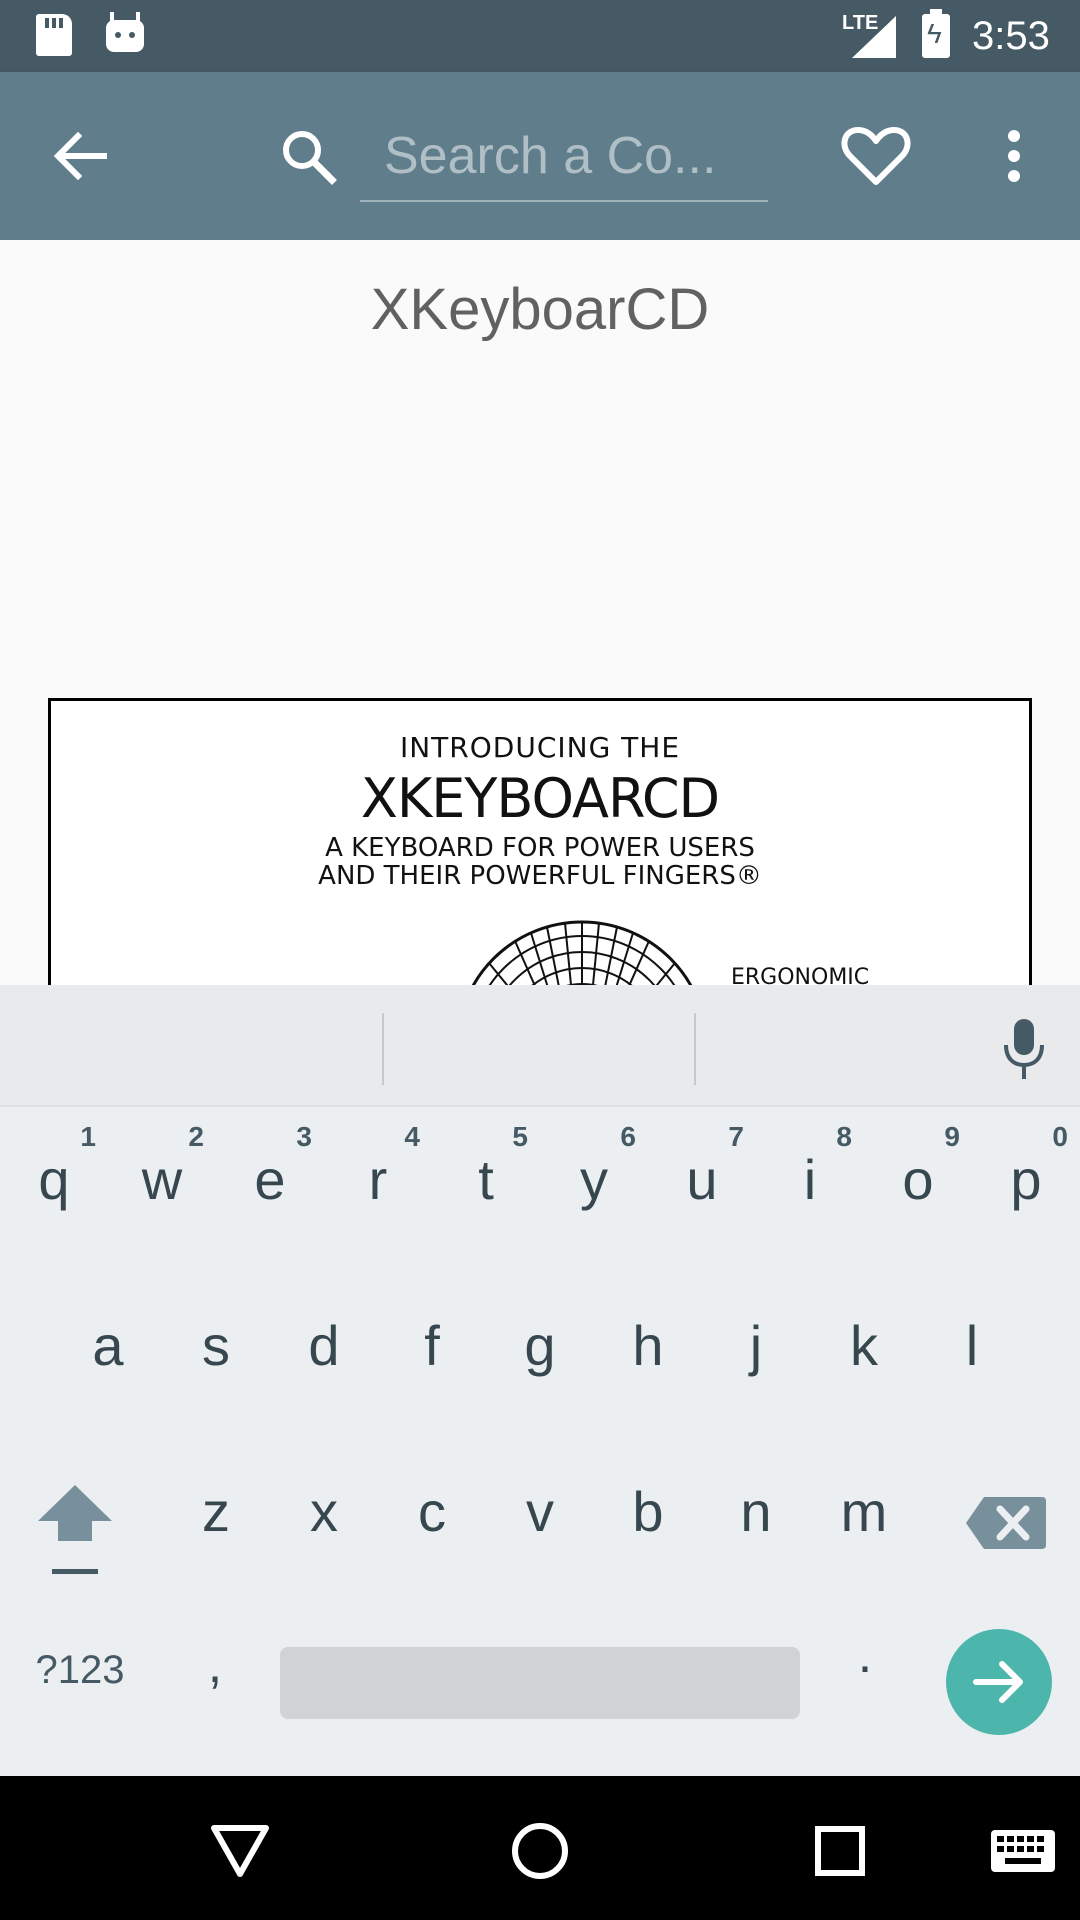 Image resolution: width=1080 pixels, height=1920 pixels. I want to click on nav-home-button, so click(540, 1848).